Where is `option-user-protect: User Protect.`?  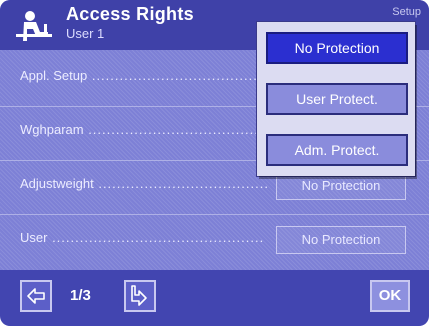
option-user-protect: User Protect. is located at coordinates (337, 99).